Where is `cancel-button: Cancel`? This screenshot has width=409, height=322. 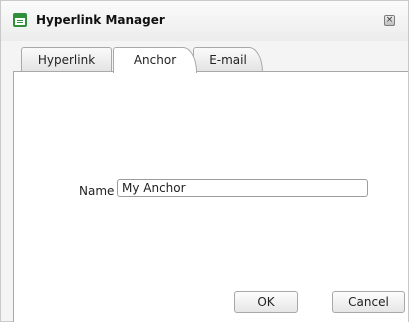 cancel-button: Cancel is located at coordinates (368, 302).